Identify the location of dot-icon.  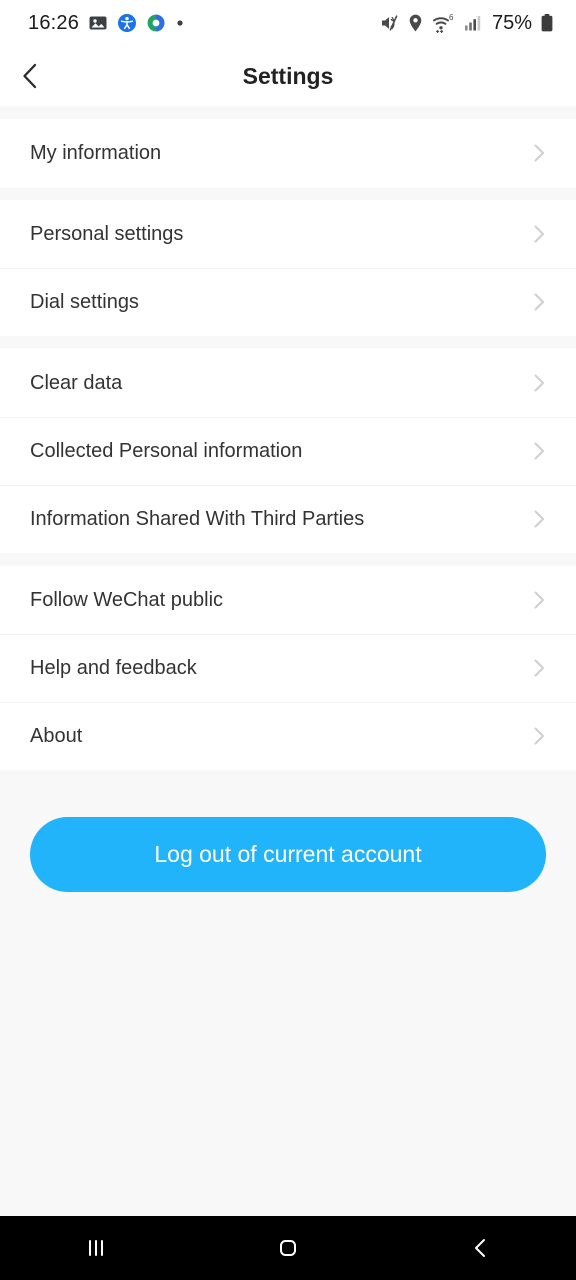
(180, 23).